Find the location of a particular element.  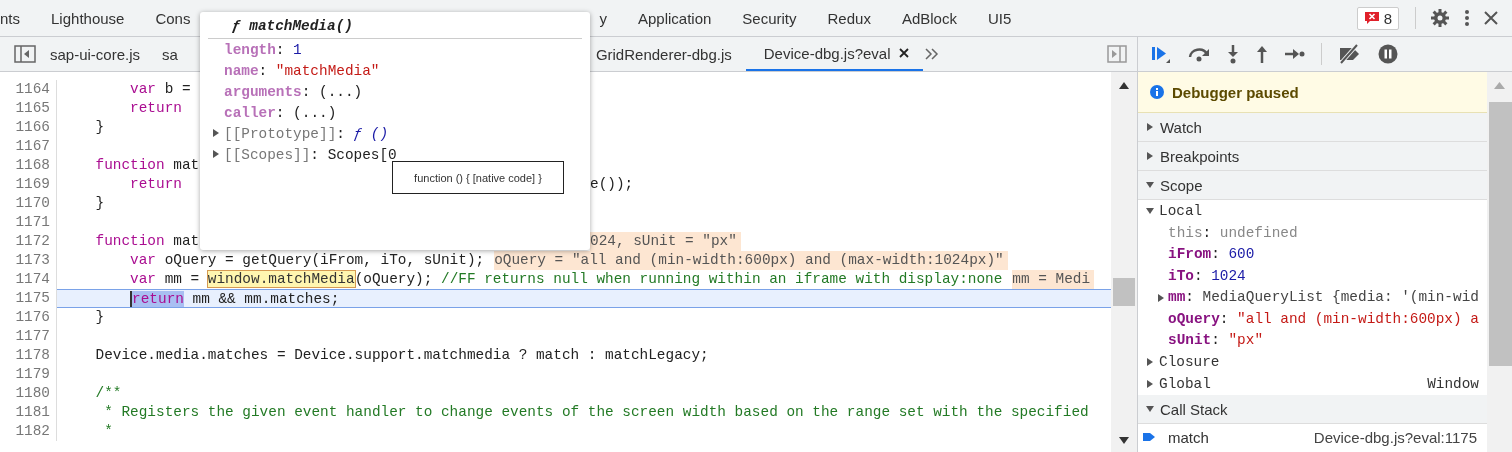

panel-tab: AdBlock is located at coordinates (929, 18).